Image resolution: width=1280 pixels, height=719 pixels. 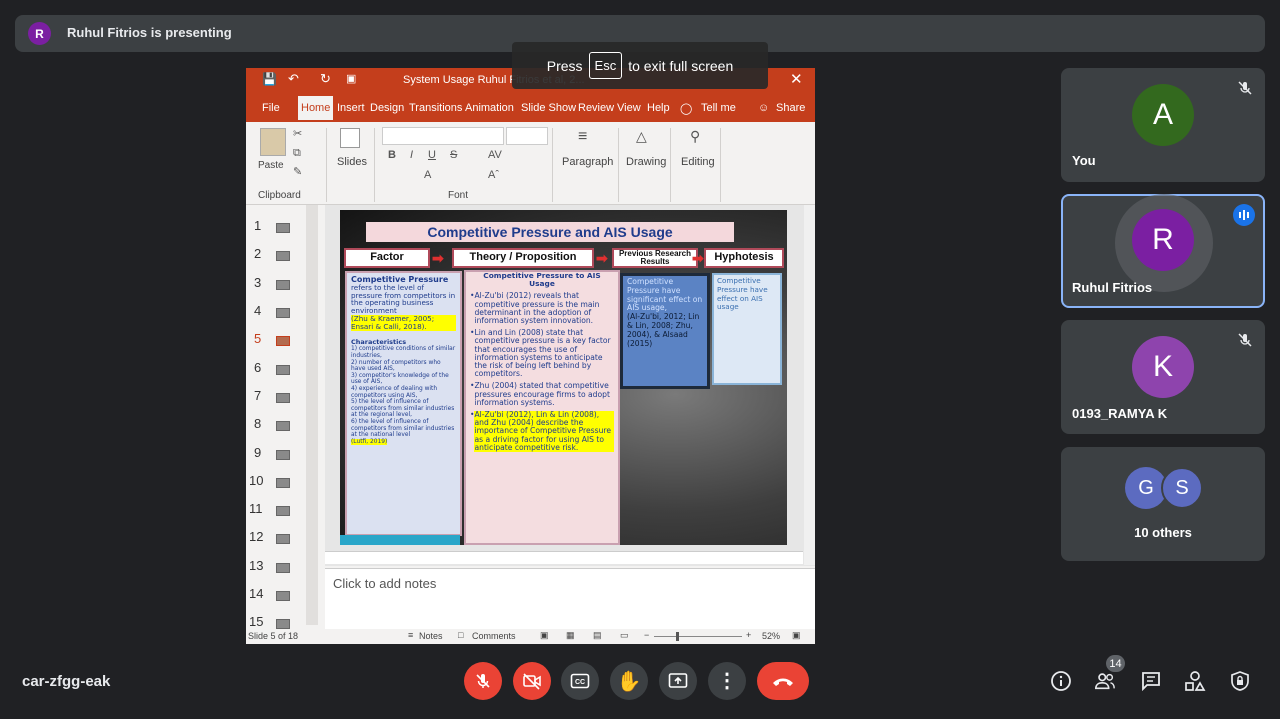 I want to click on more-options-button: ⋮, so click(x=727, y=681).